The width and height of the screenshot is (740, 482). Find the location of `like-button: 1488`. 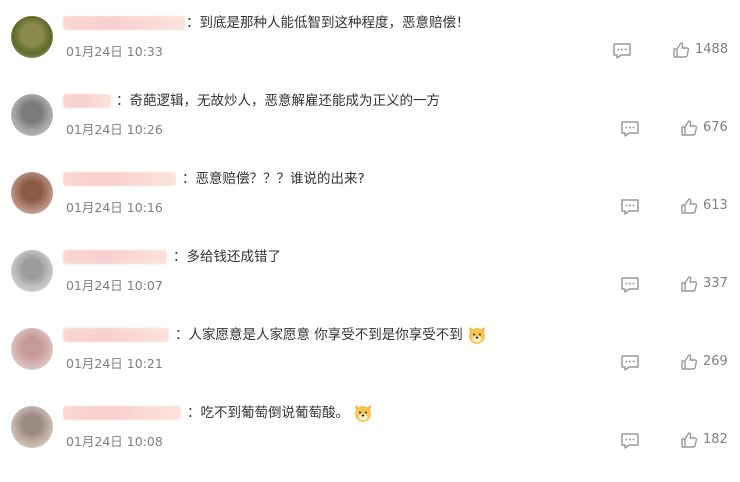

like-button: 1488 is located at coordinates (700, 50).